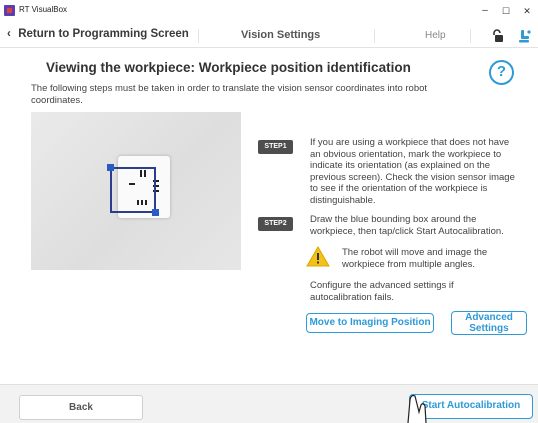  I want to click on hand-cursor-icon, so click(417, 408).